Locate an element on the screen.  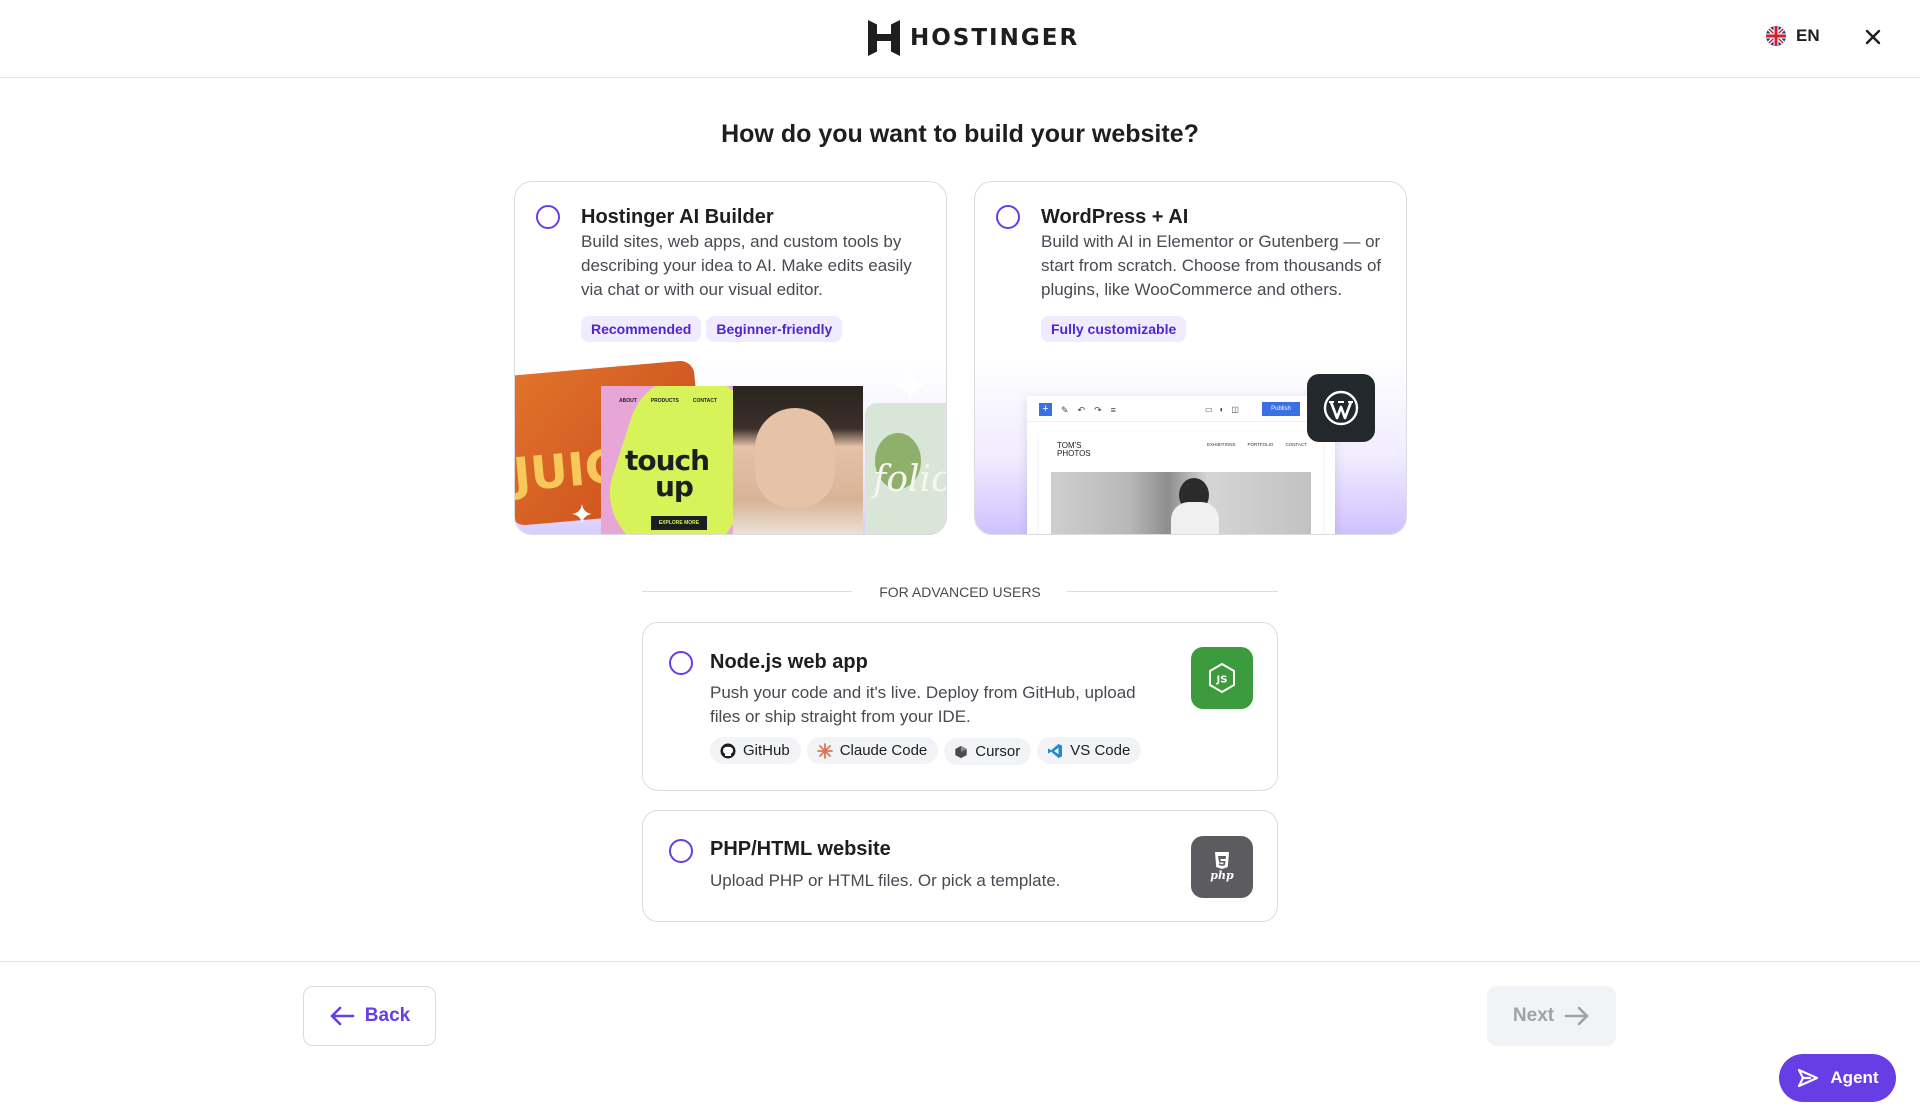
preview-nav-item: PRODUCTS is located at coordinates (664, 401).